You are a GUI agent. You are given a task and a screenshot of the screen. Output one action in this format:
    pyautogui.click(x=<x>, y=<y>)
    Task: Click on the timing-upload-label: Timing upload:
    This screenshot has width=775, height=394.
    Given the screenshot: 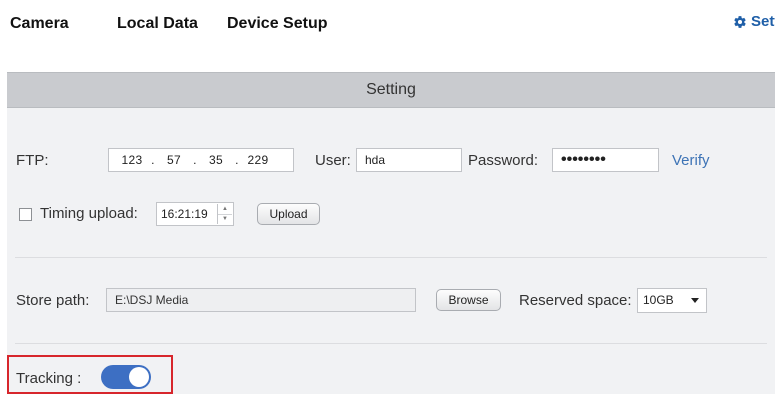 What is the action you would take?
    pyautogui.click(x=89, y=213)
    